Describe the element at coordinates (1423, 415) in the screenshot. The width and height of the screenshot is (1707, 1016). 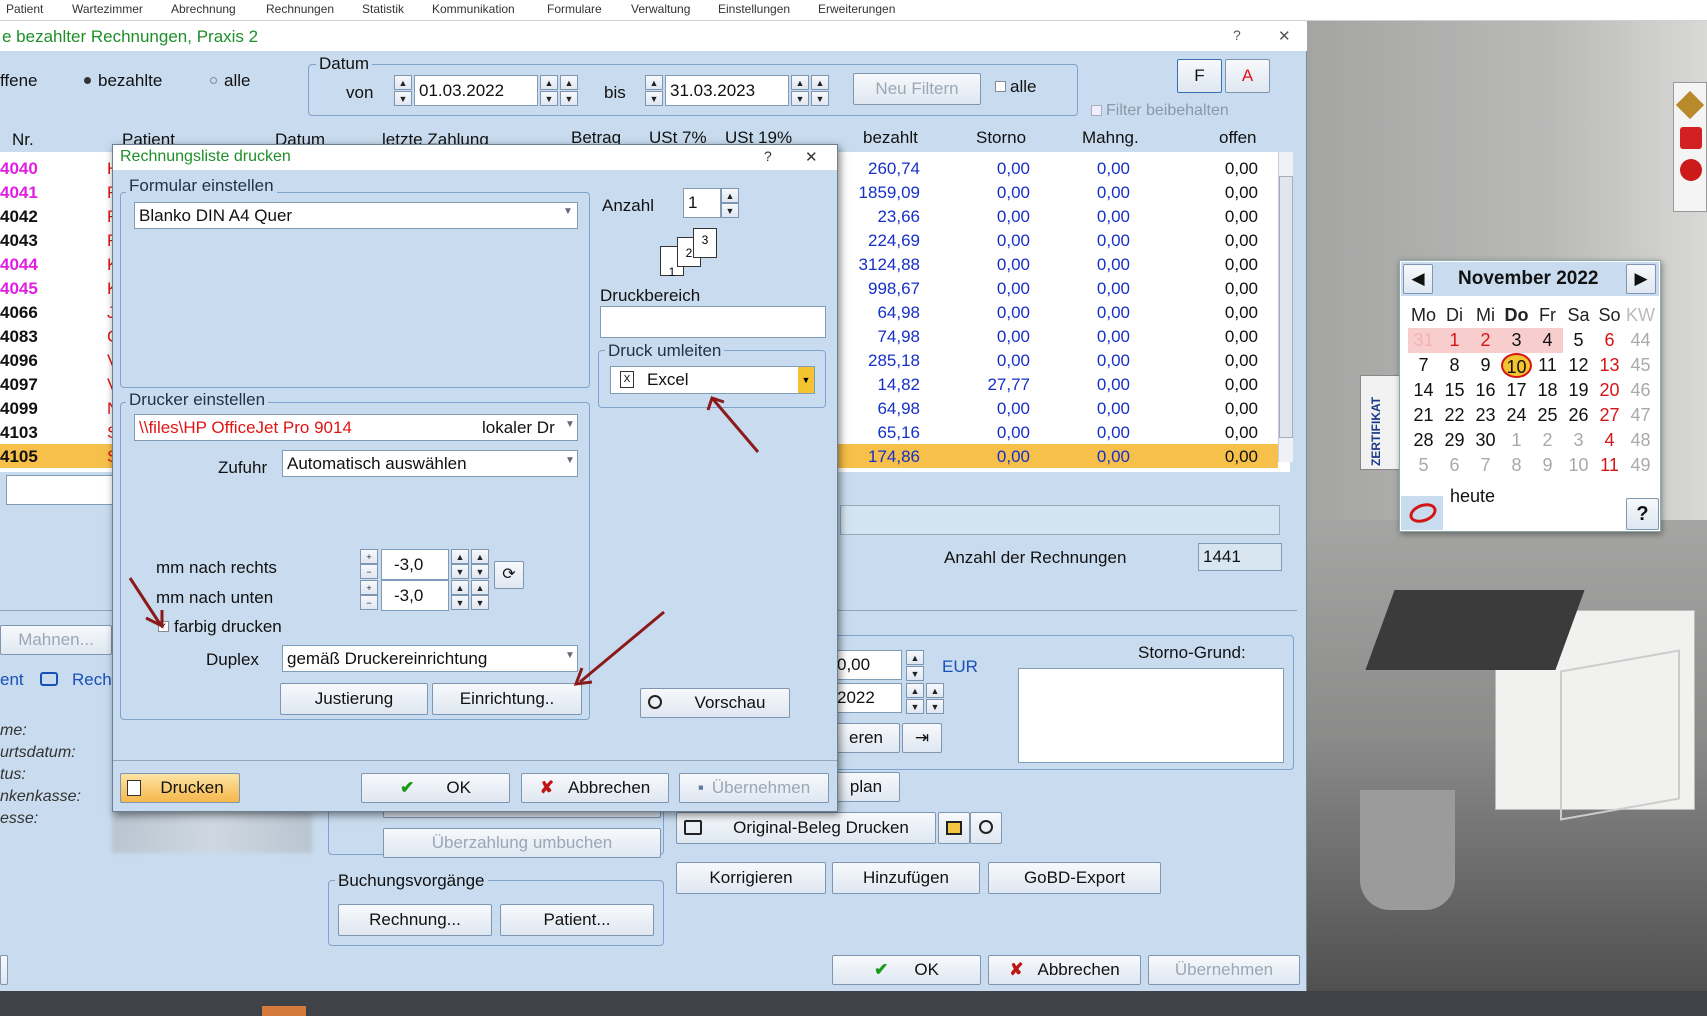
I see `calendar-day: 21` at that location.